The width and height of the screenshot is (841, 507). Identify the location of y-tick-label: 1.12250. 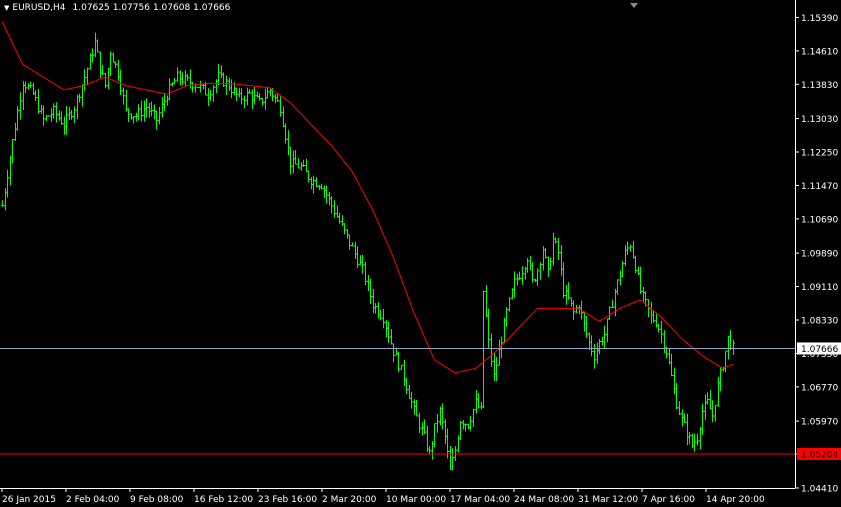
(819, 154).